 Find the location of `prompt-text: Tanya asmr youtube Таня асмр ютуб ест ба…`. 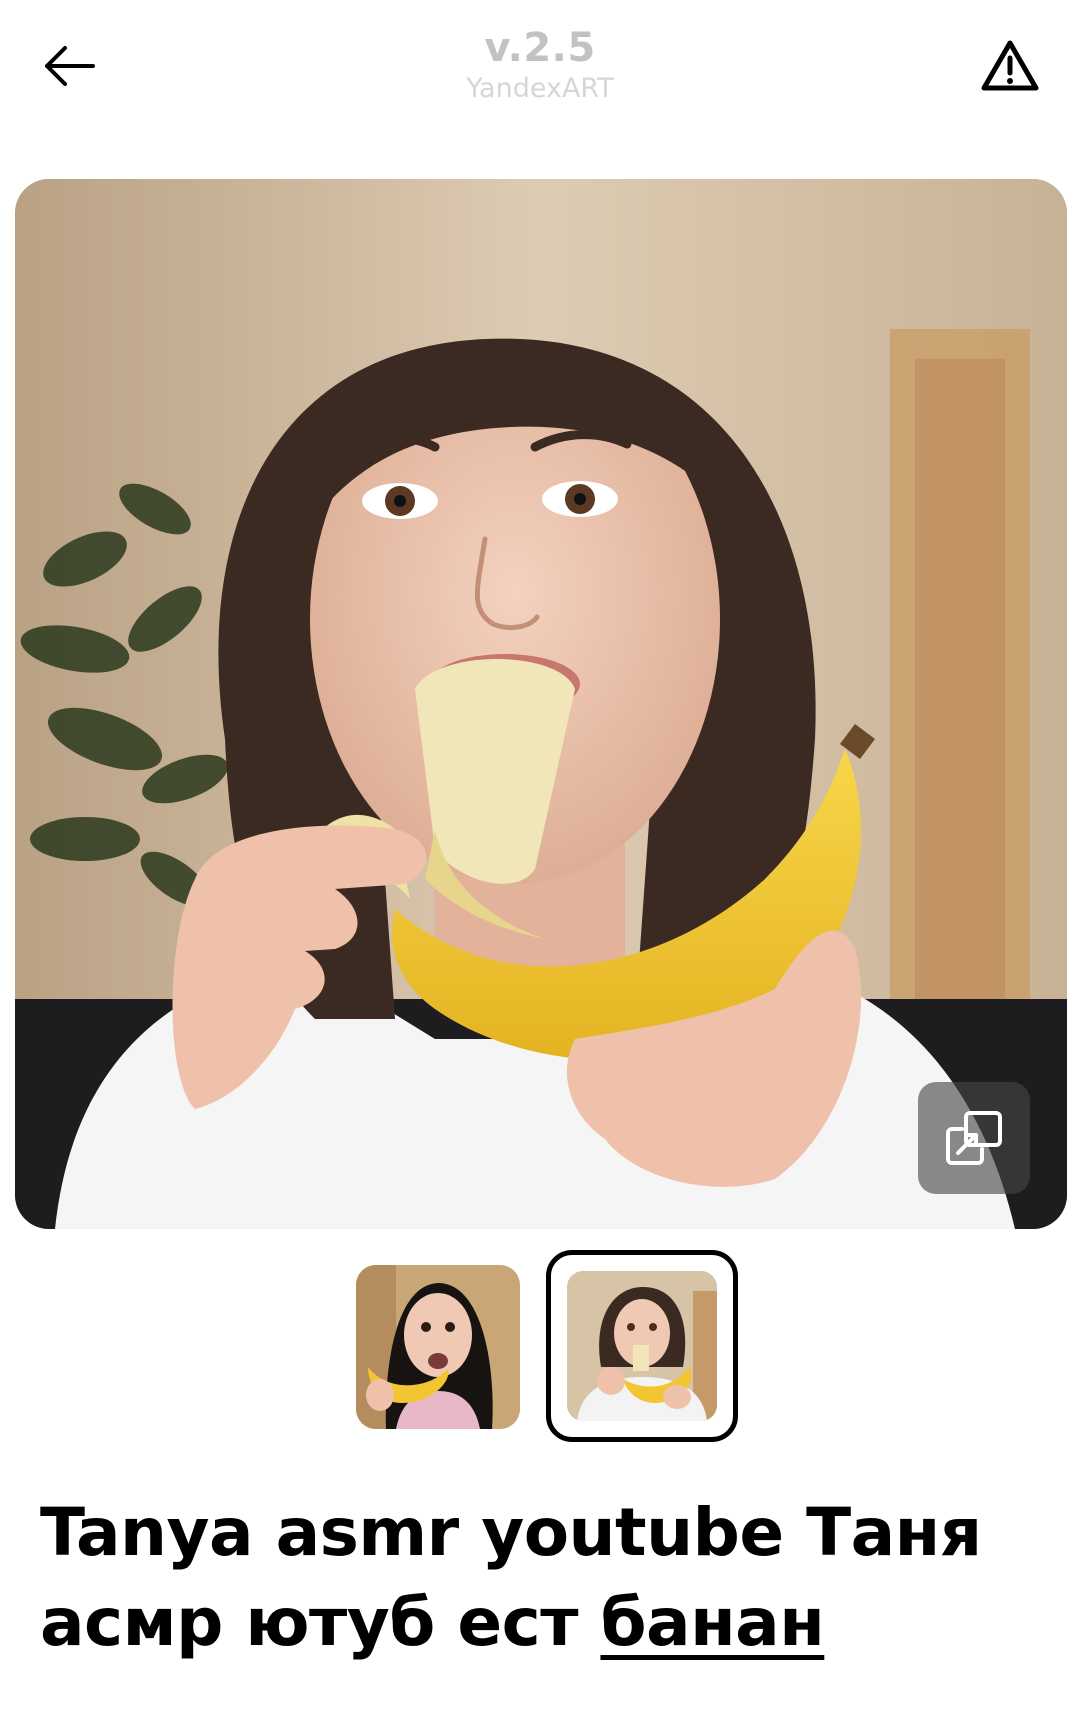

prompt-text: Tanya asmr youtube Таня асмр ютуб ест ба… is located at coordinates (545, 1578).